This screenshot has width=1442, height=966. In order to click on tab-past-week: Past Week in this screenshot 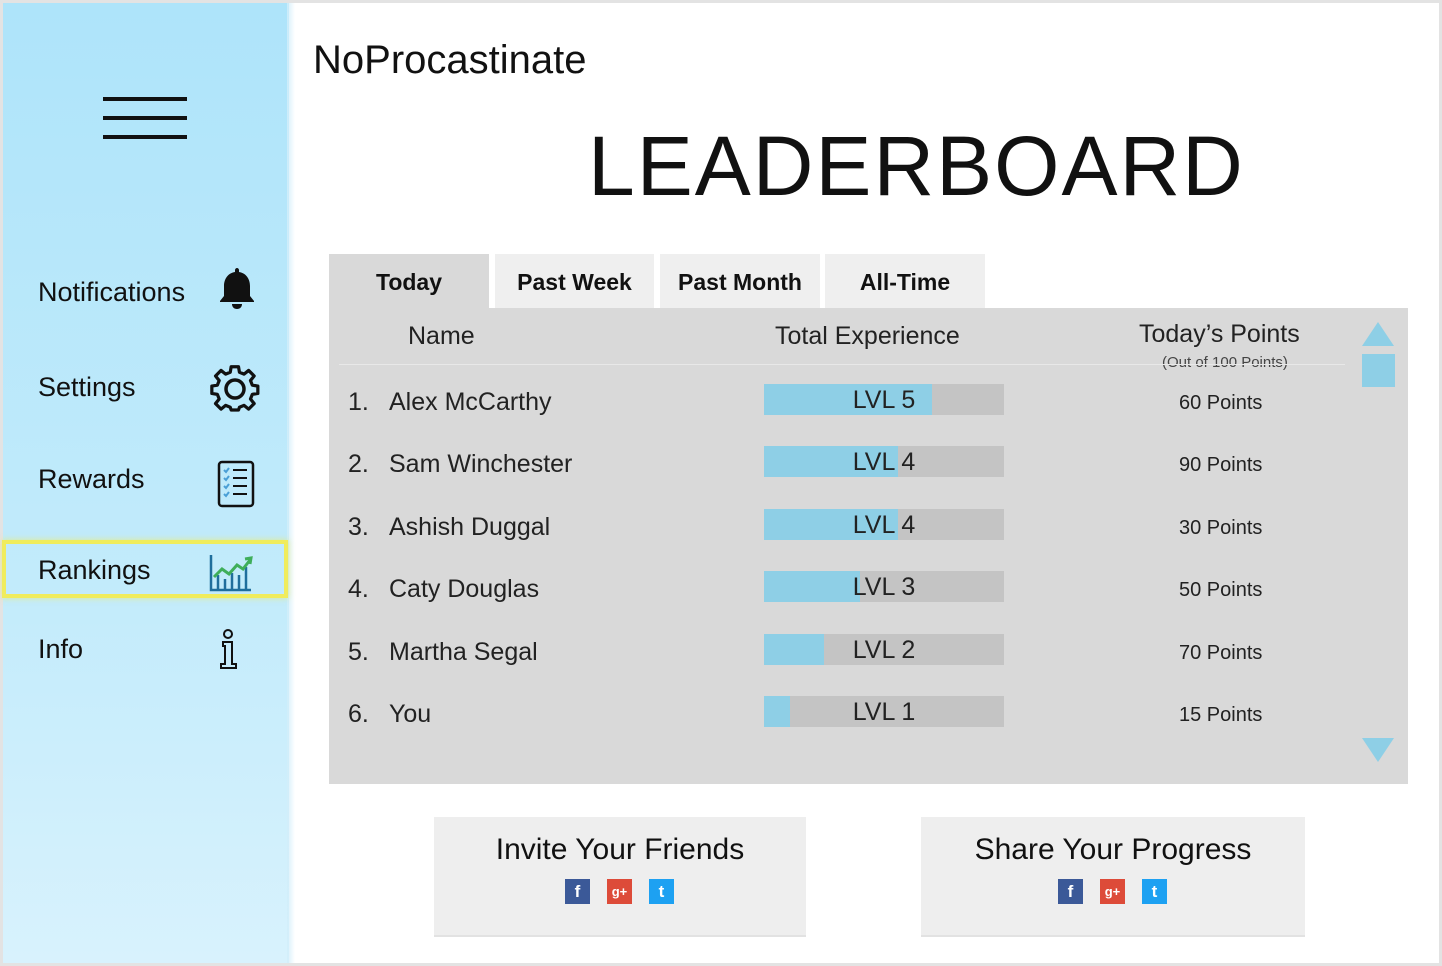, I will do `click(574, 281)`.